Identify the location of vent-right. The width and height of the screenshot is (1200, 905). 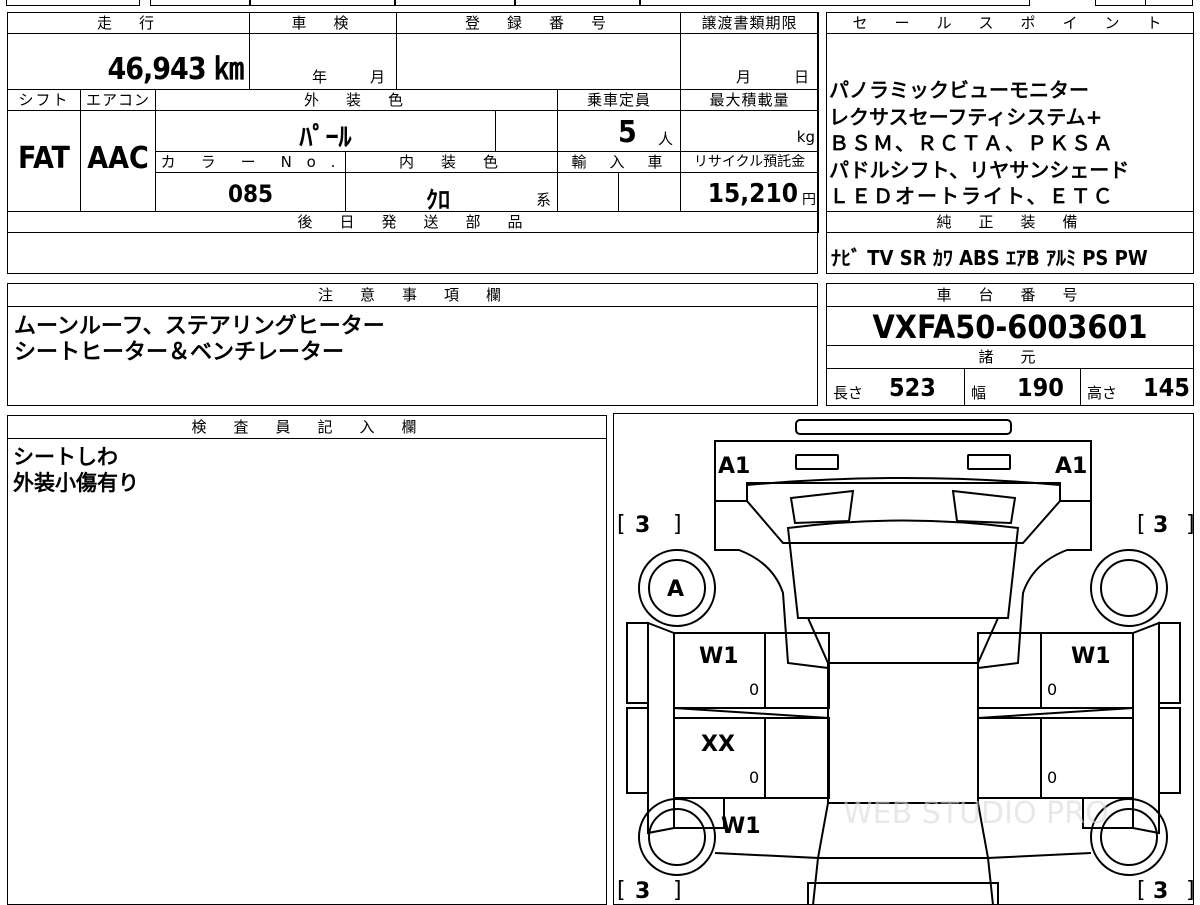
(984, 507).